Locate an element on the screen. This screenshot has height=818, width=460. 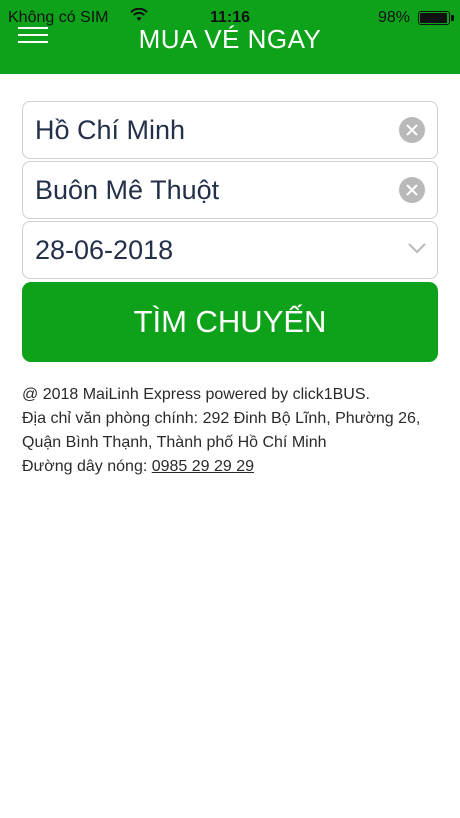
clear-origin-icon is located at coordinates (412, 130).